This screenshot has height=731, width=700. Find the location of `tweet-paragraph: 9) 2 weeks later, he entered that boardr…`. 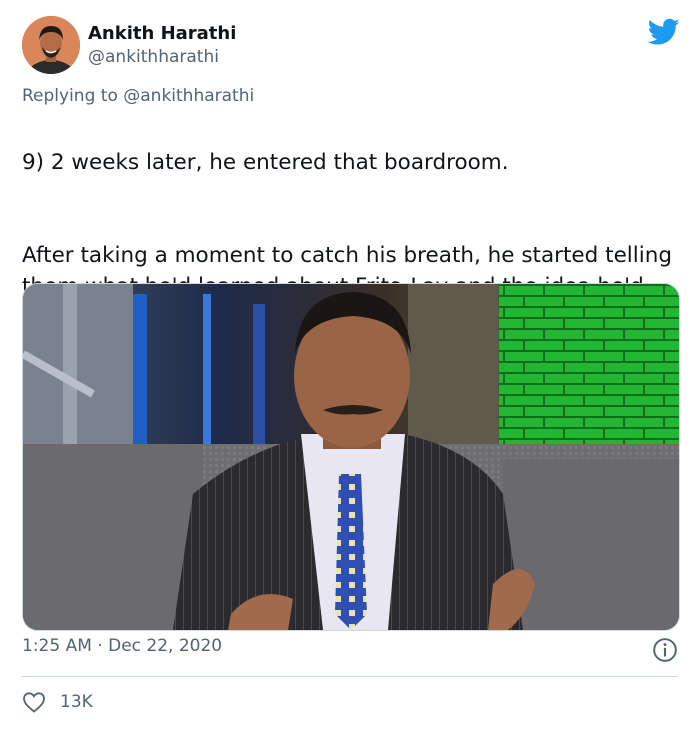

tweet-paragraph: 9) 2 weeks later, he entered that boardr… is located at coordinates (265, 162).